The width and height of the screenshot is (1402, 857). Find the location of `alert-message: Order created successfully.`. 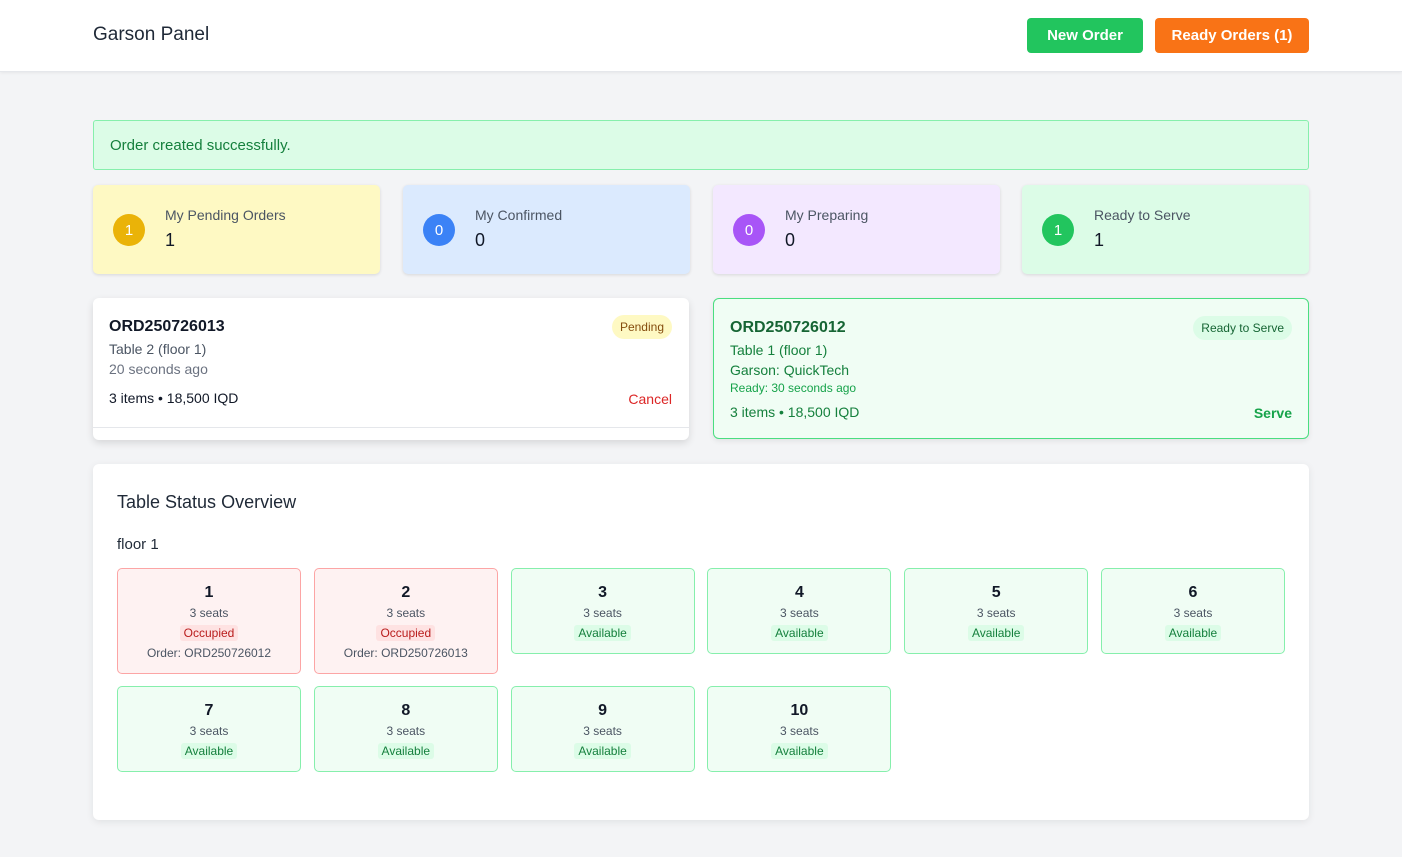

alert-message: Order created successfully. is located at coordinates (200, 145).